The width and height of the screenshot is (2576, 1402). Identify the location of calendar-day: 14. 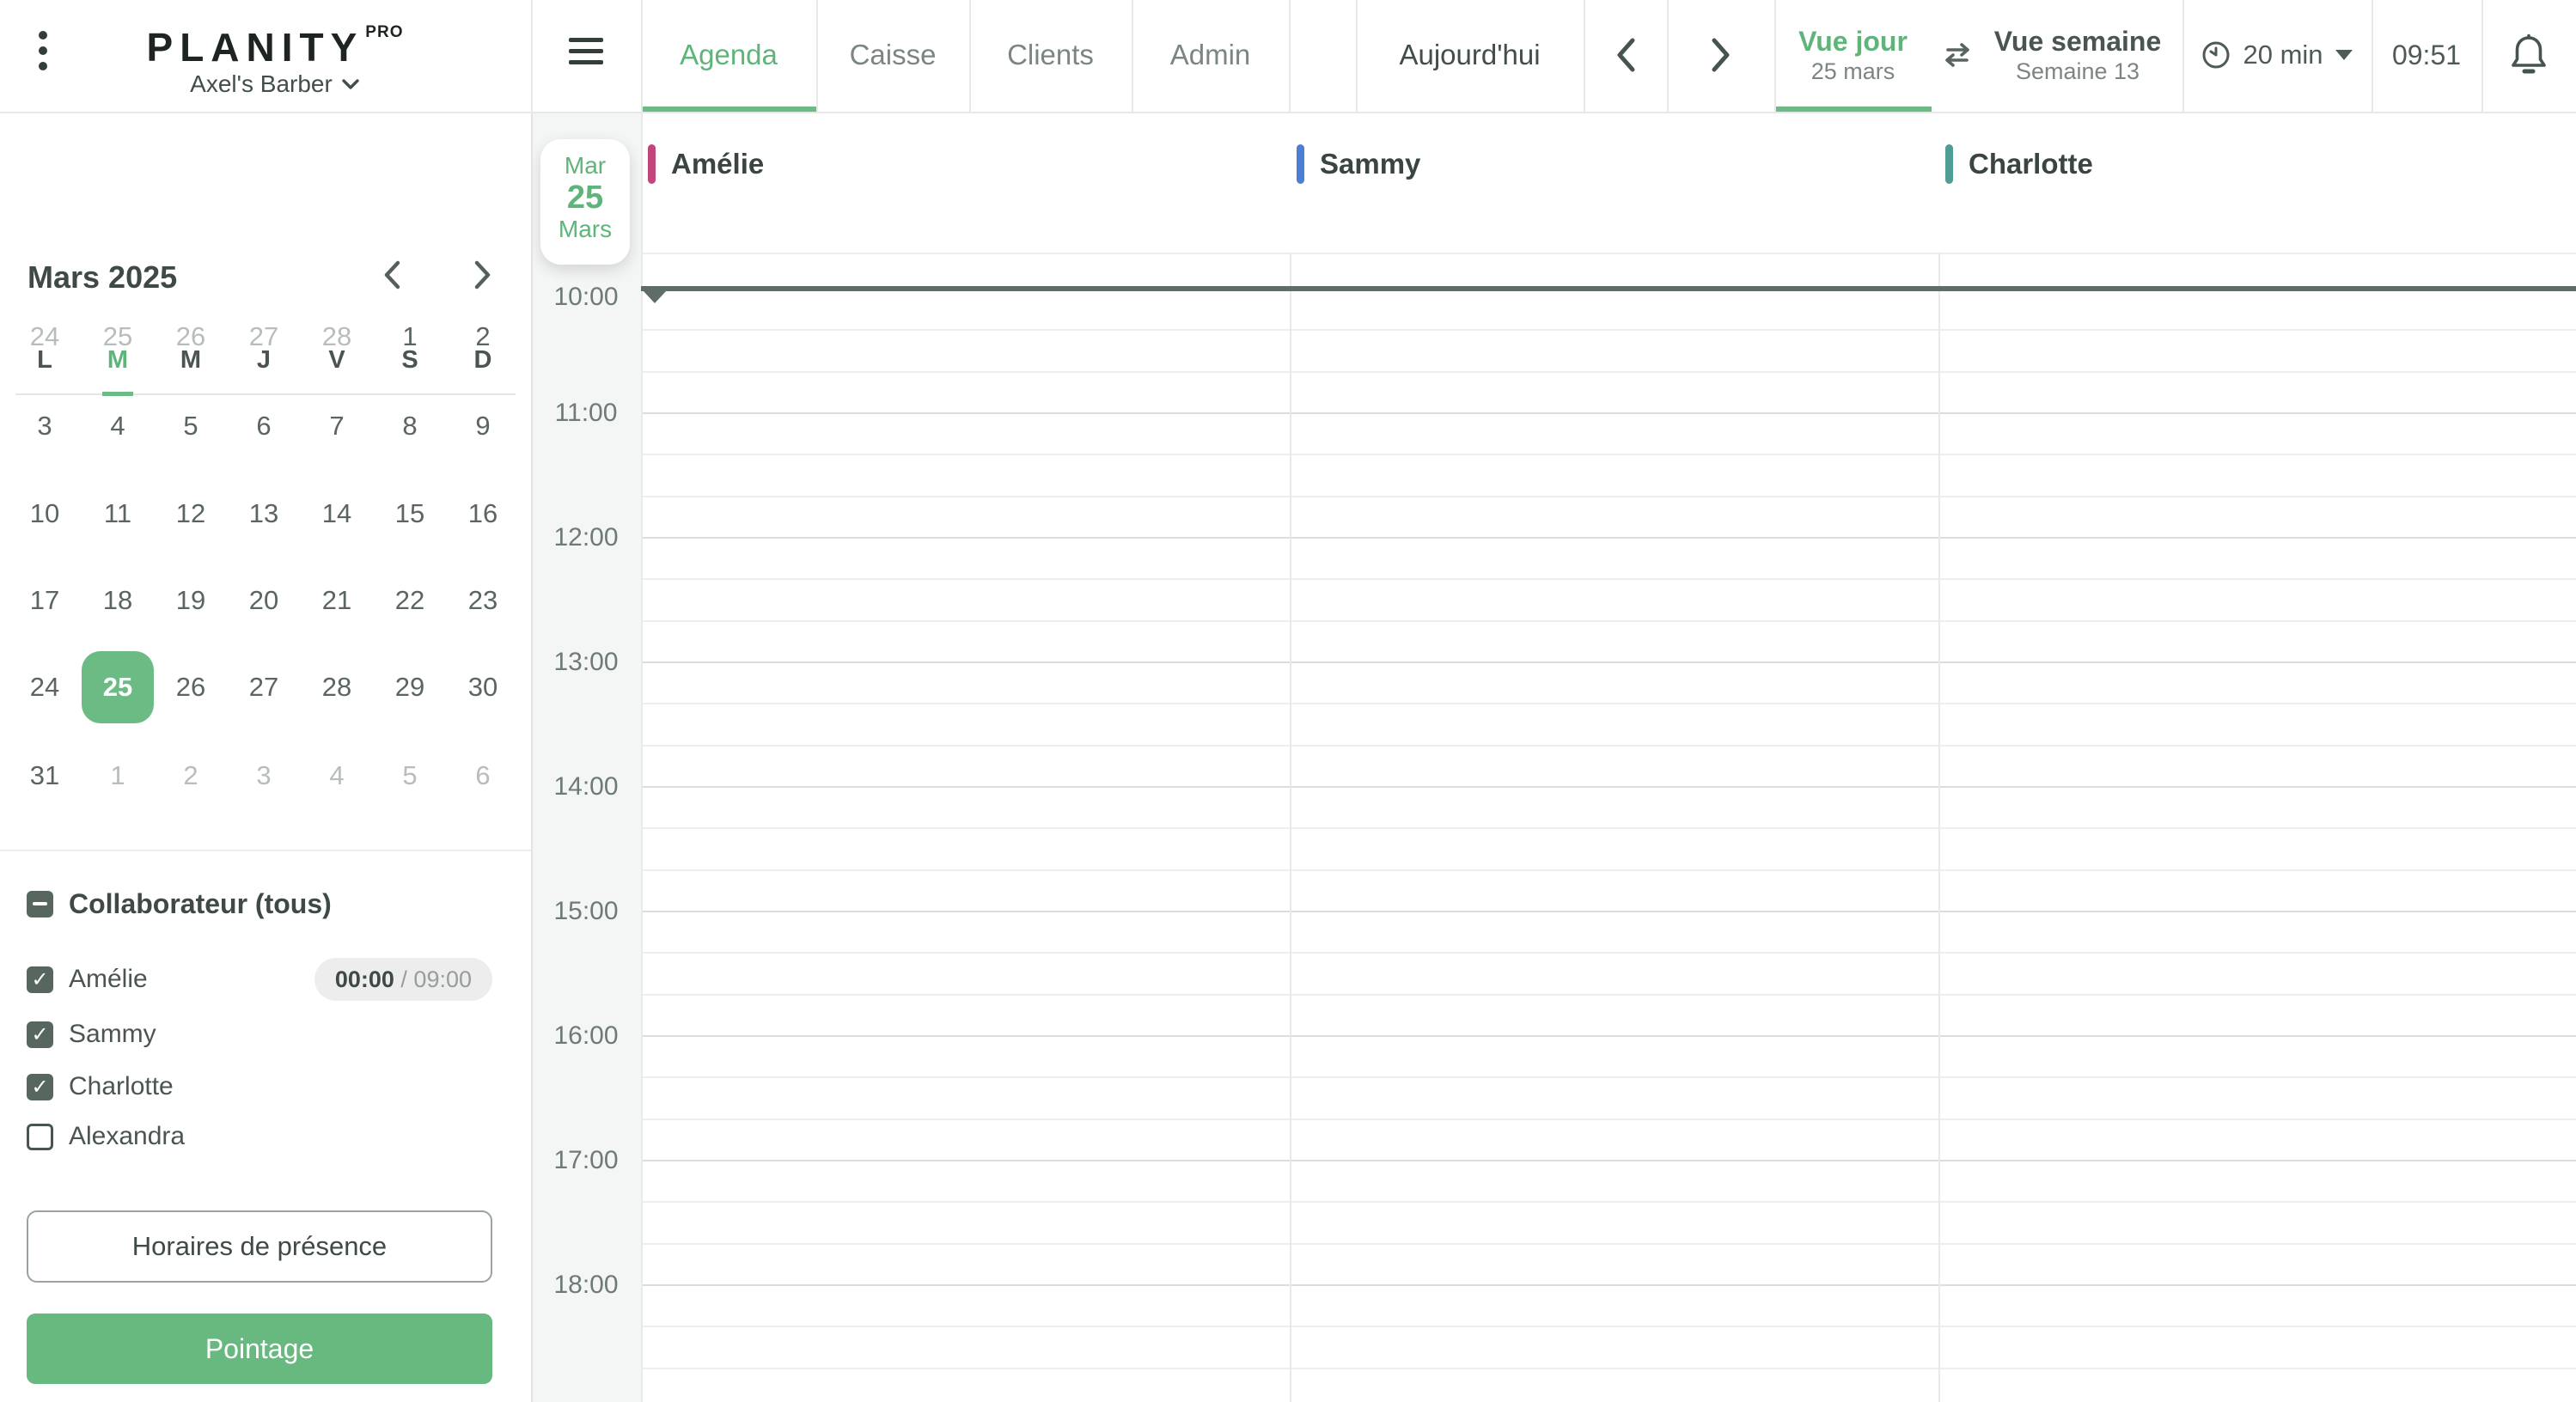
(337, 514).